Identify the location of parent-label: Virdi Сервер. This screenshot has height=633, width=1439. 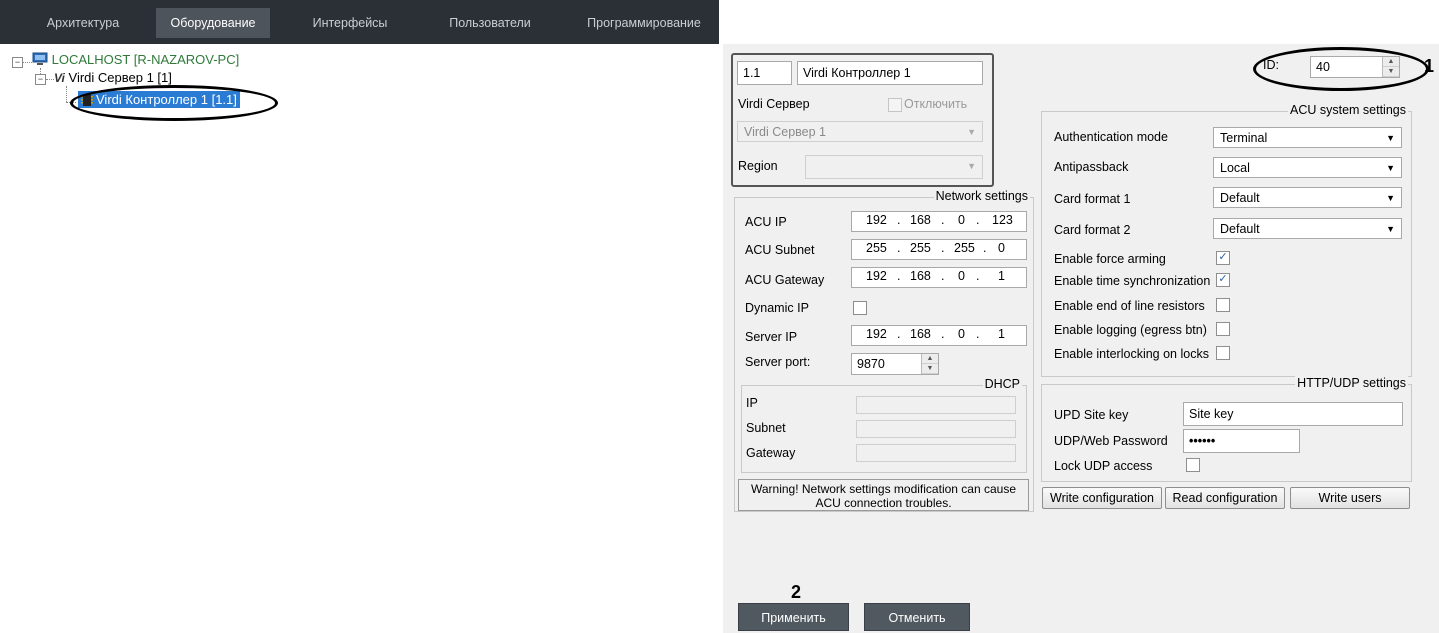
(774, 104).